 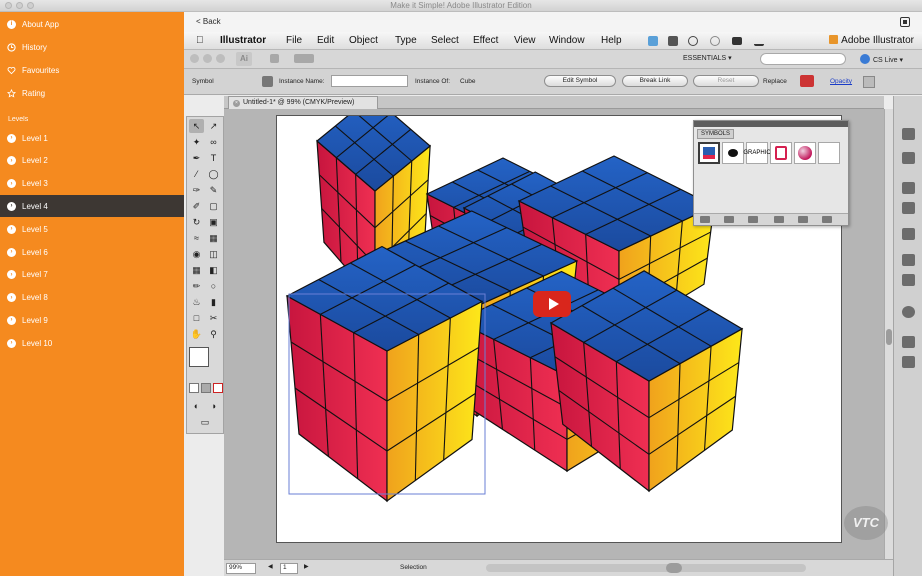 I want to click on sidebar-item-level-5: › Level 5, so click(x=92, y=229).